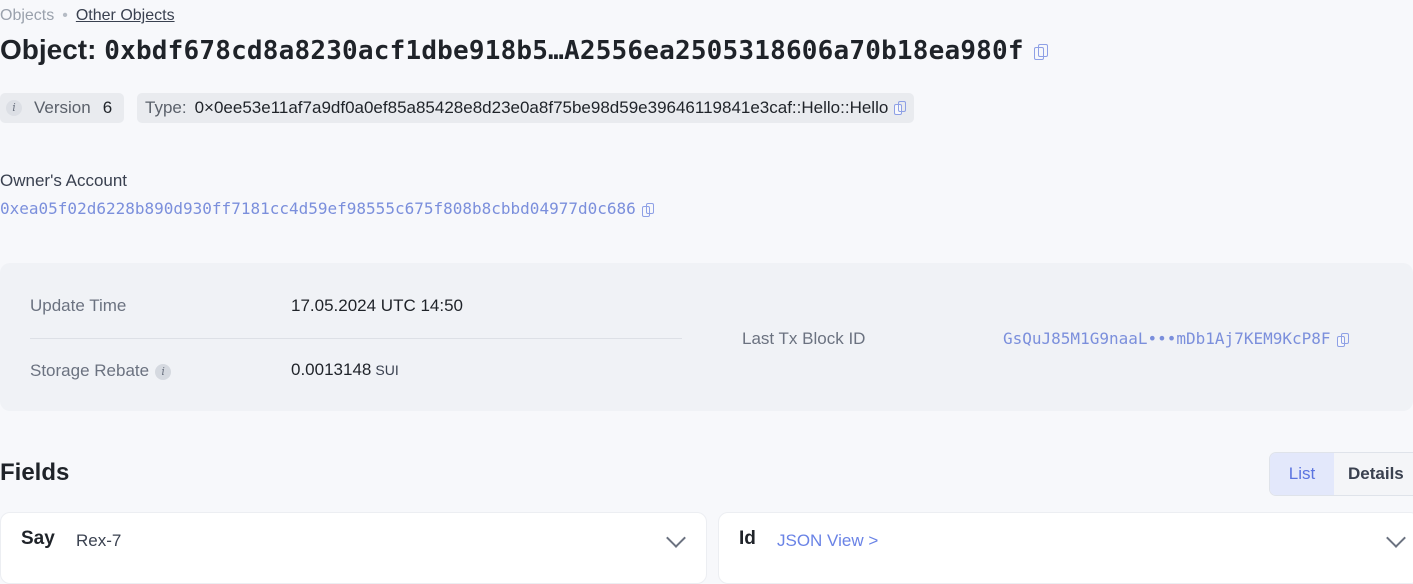 The height and width of the screenshot is (584, 1413). What do you see at coordinates (48, 49) in the screenshot?
I see `object-title-label: Object:` at bounding box center [48, 49].